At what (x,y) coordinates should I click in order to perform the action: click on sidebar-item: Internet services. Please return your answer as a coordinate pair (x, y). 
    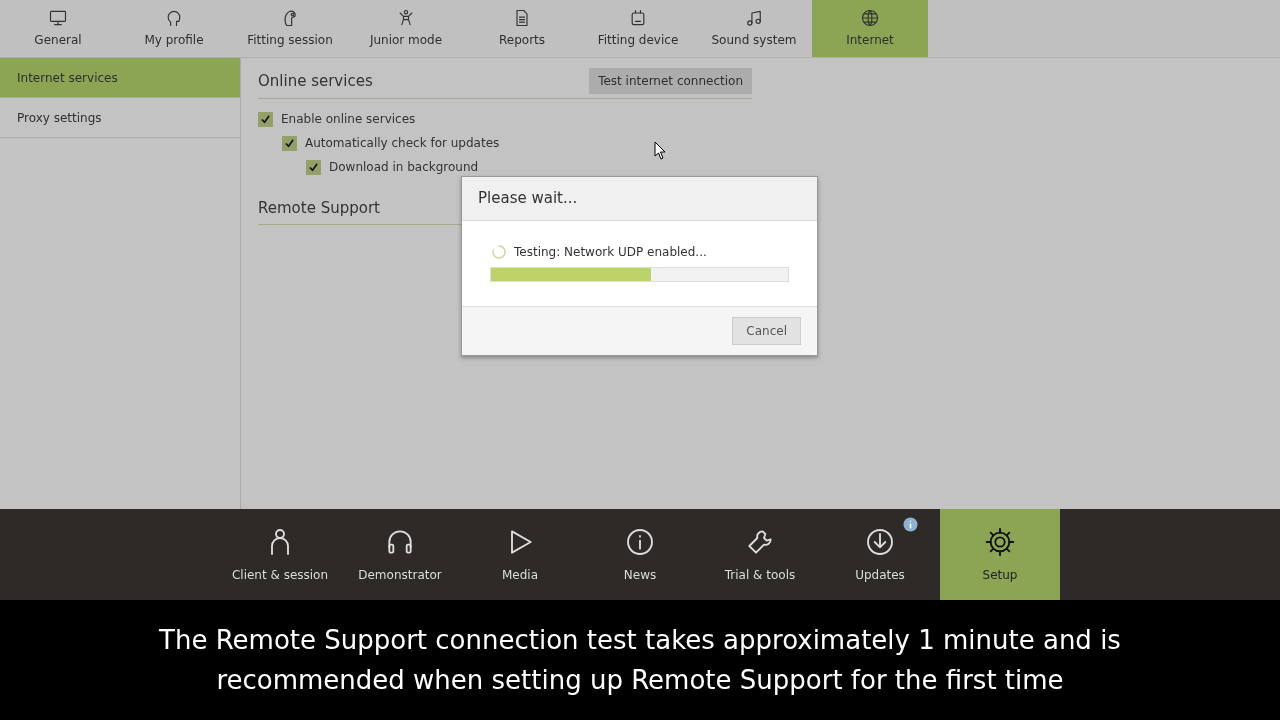
    Looking at the image, I should click on (120, 78).